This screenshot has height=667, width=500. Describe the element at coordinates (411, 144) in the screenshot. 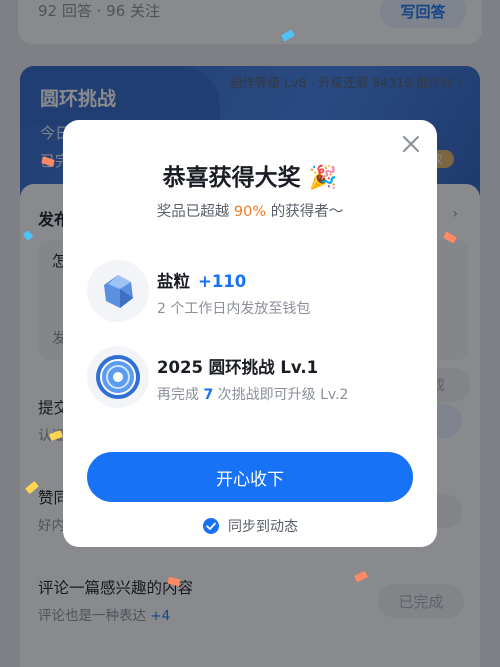

I see `close-icon` at that location.